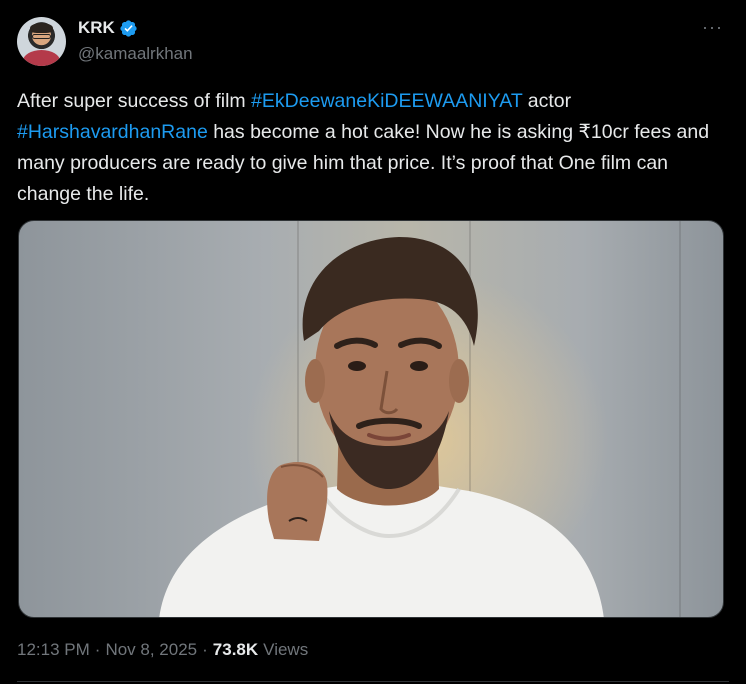 The height and width of the screenshot is (684, 746). What do you see at coordinates (151, 650) in the screenshot?
I see `tweet-date: Nov 8, 2025` at bounding box center [151, 650].